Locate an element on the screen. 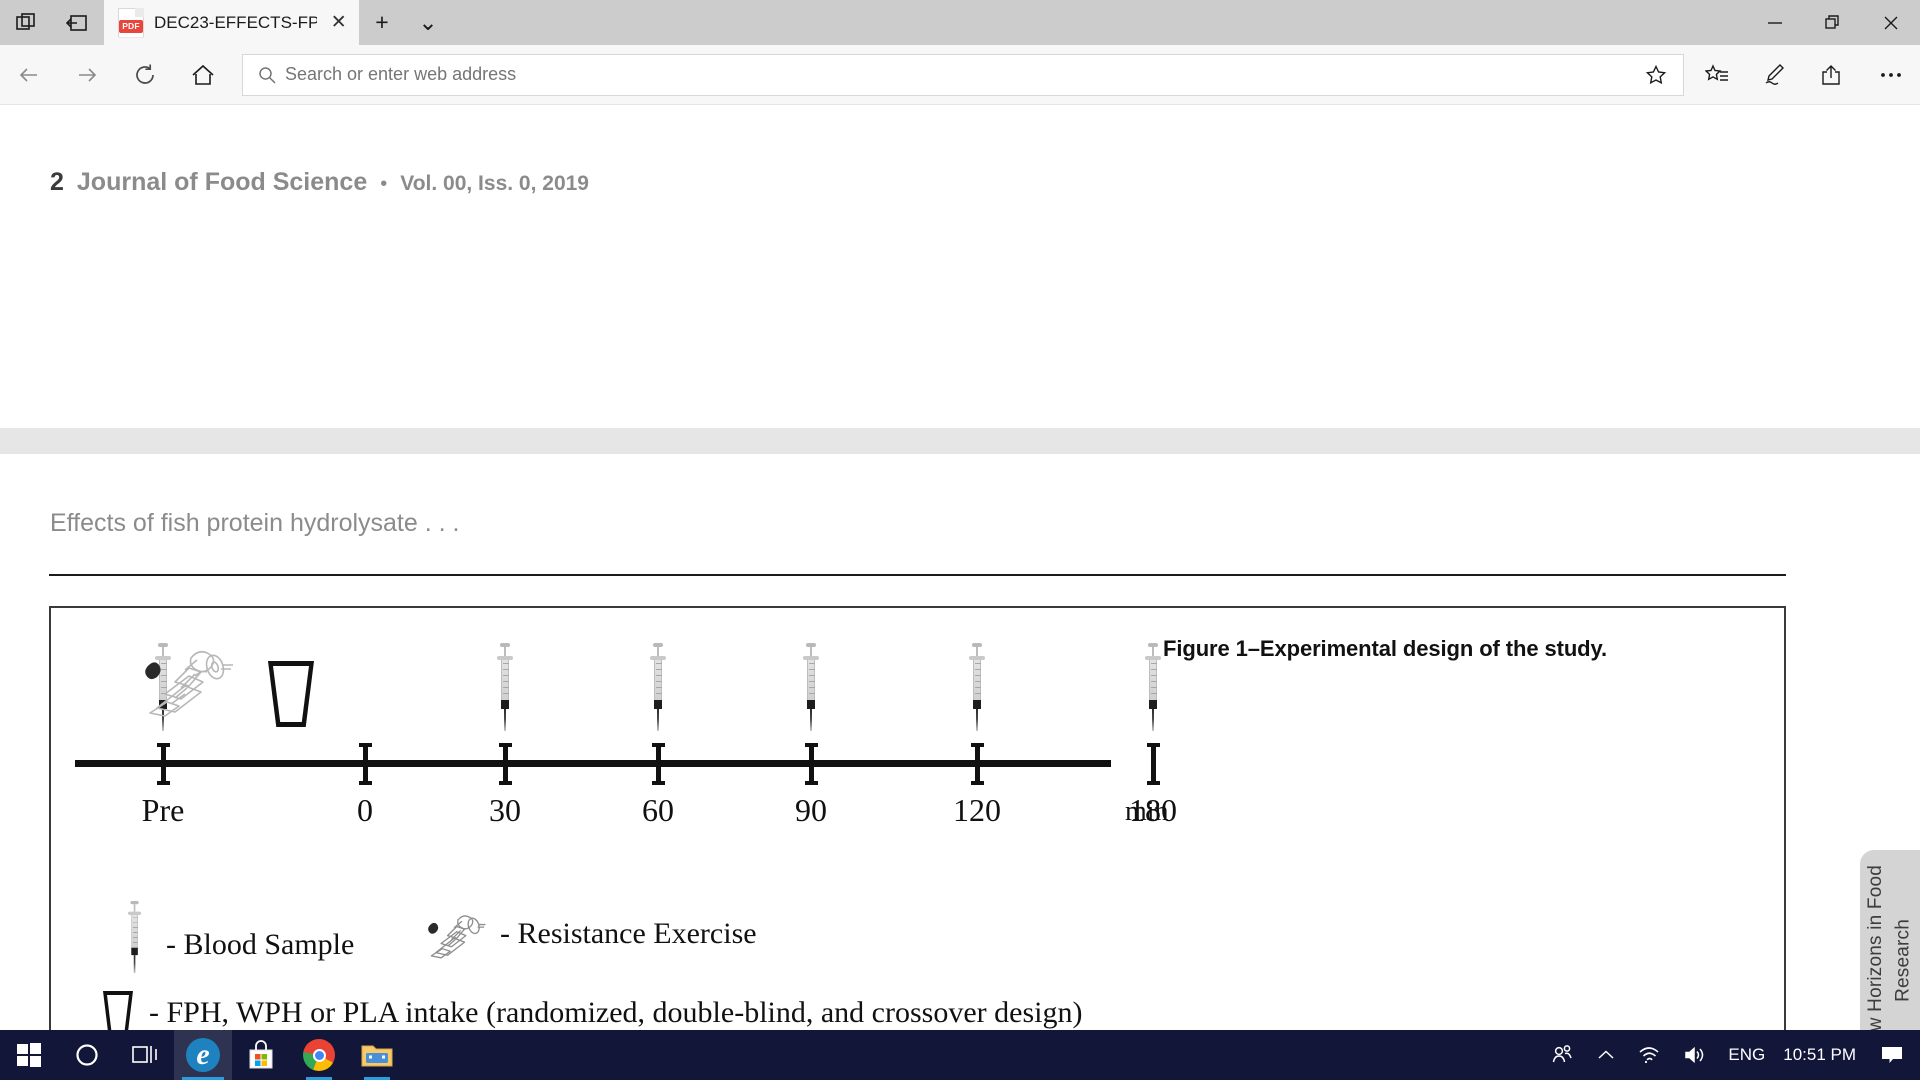 The image size is (1920, 1080). cortana-search-button is located at coordinates (87, 1055).